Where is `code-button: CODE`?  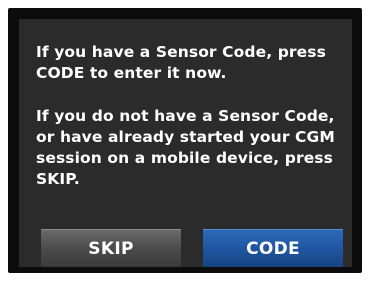 code-button: CODE is located at coordinates (273, 248).